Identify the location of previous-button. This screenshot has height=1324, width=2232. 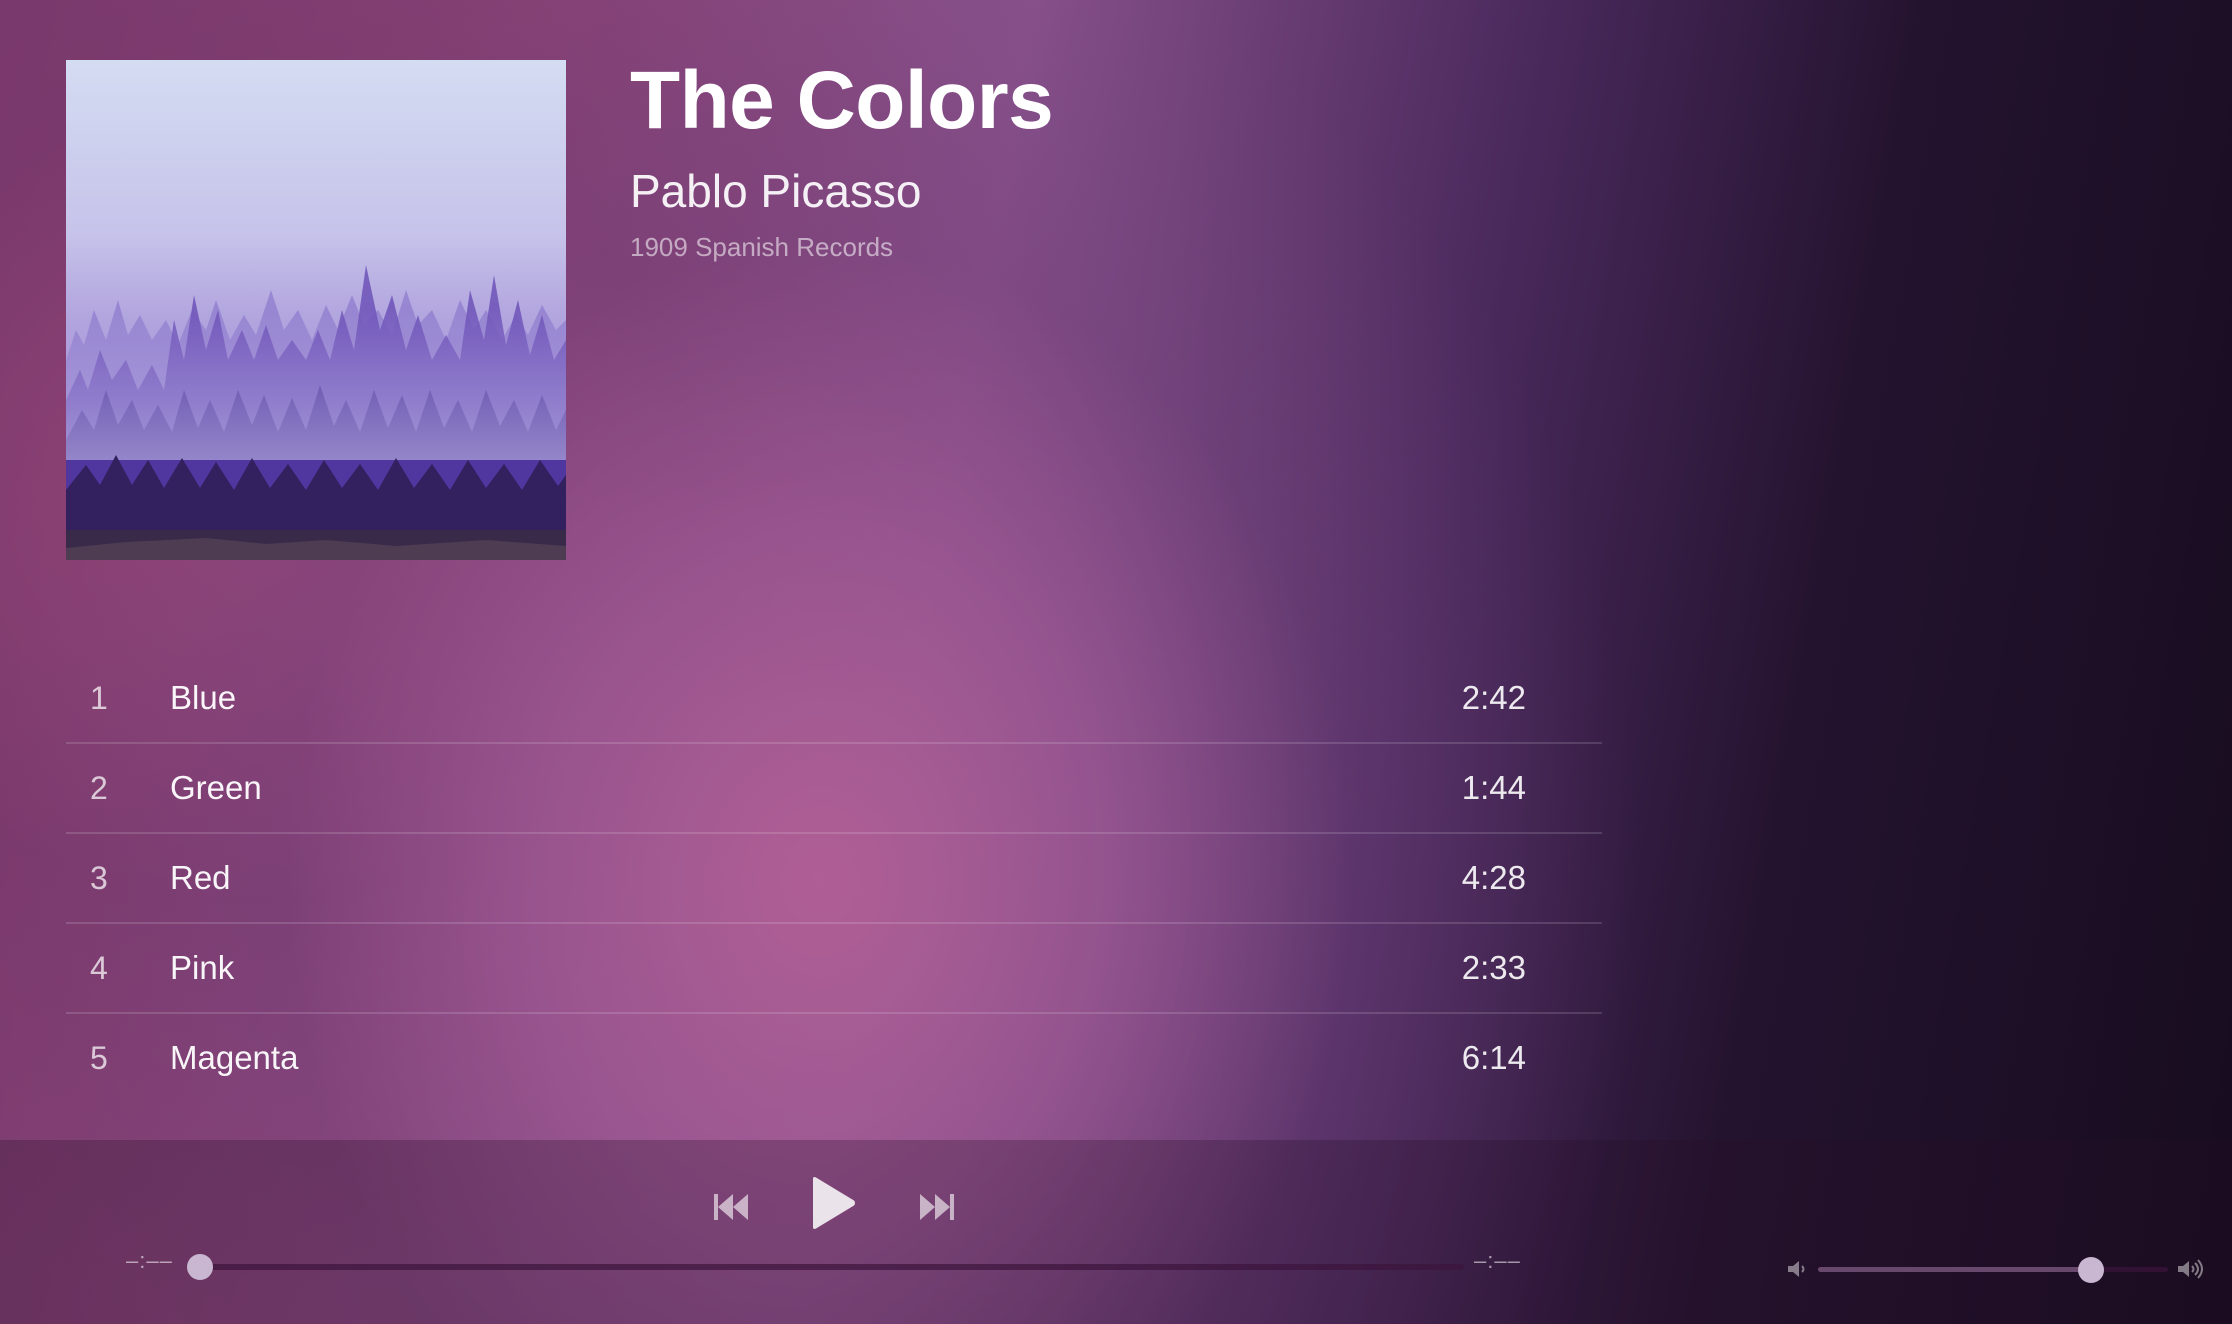
(731, 1207).